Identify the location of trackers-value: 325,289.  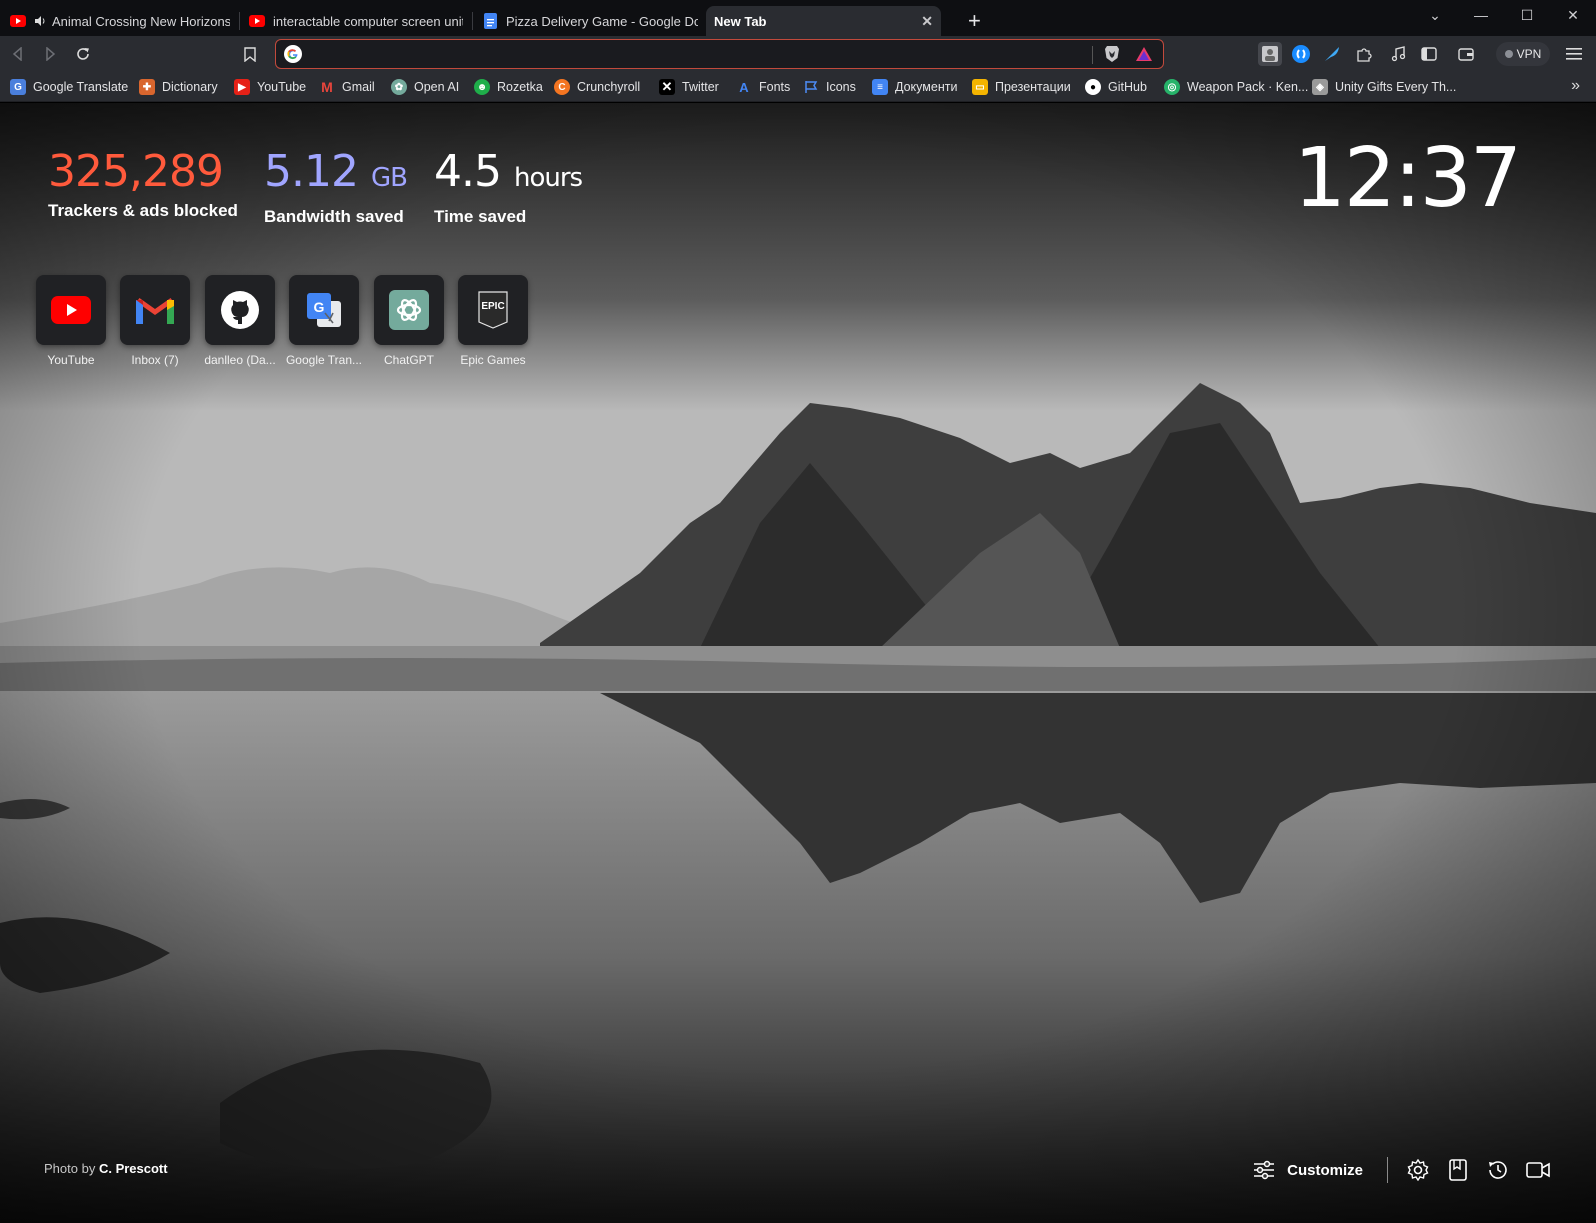
(136, 171).